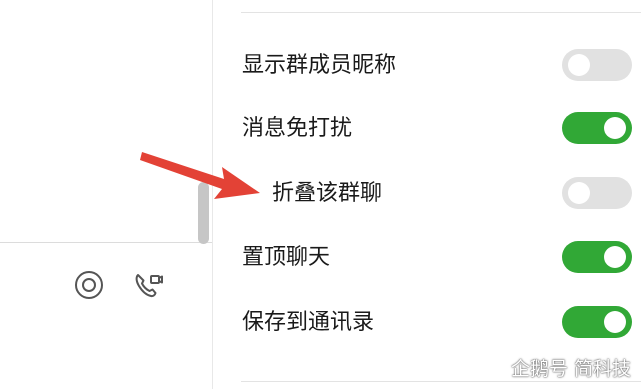 This screenshot has width=641, height=389. I want to click on annotation-arrow, so click(201, 178).